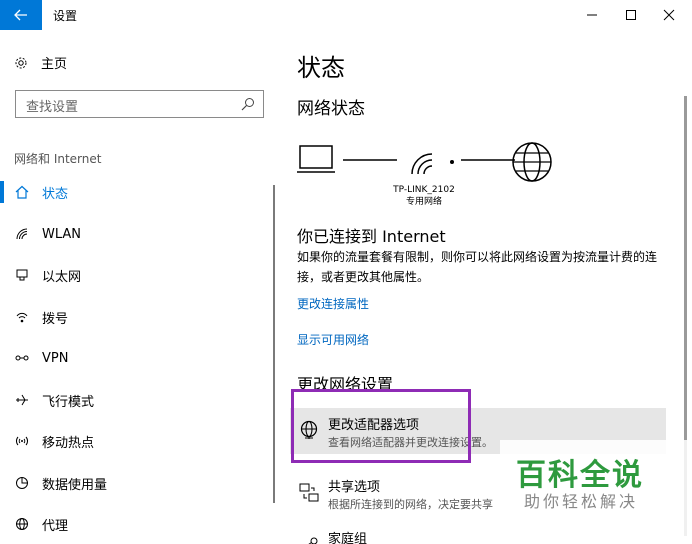  What do you see at coordinates (333, 303) in the screenshot?
I see `change-connection-properties-link: 更改连接属性` at bounding box center [333, 303].